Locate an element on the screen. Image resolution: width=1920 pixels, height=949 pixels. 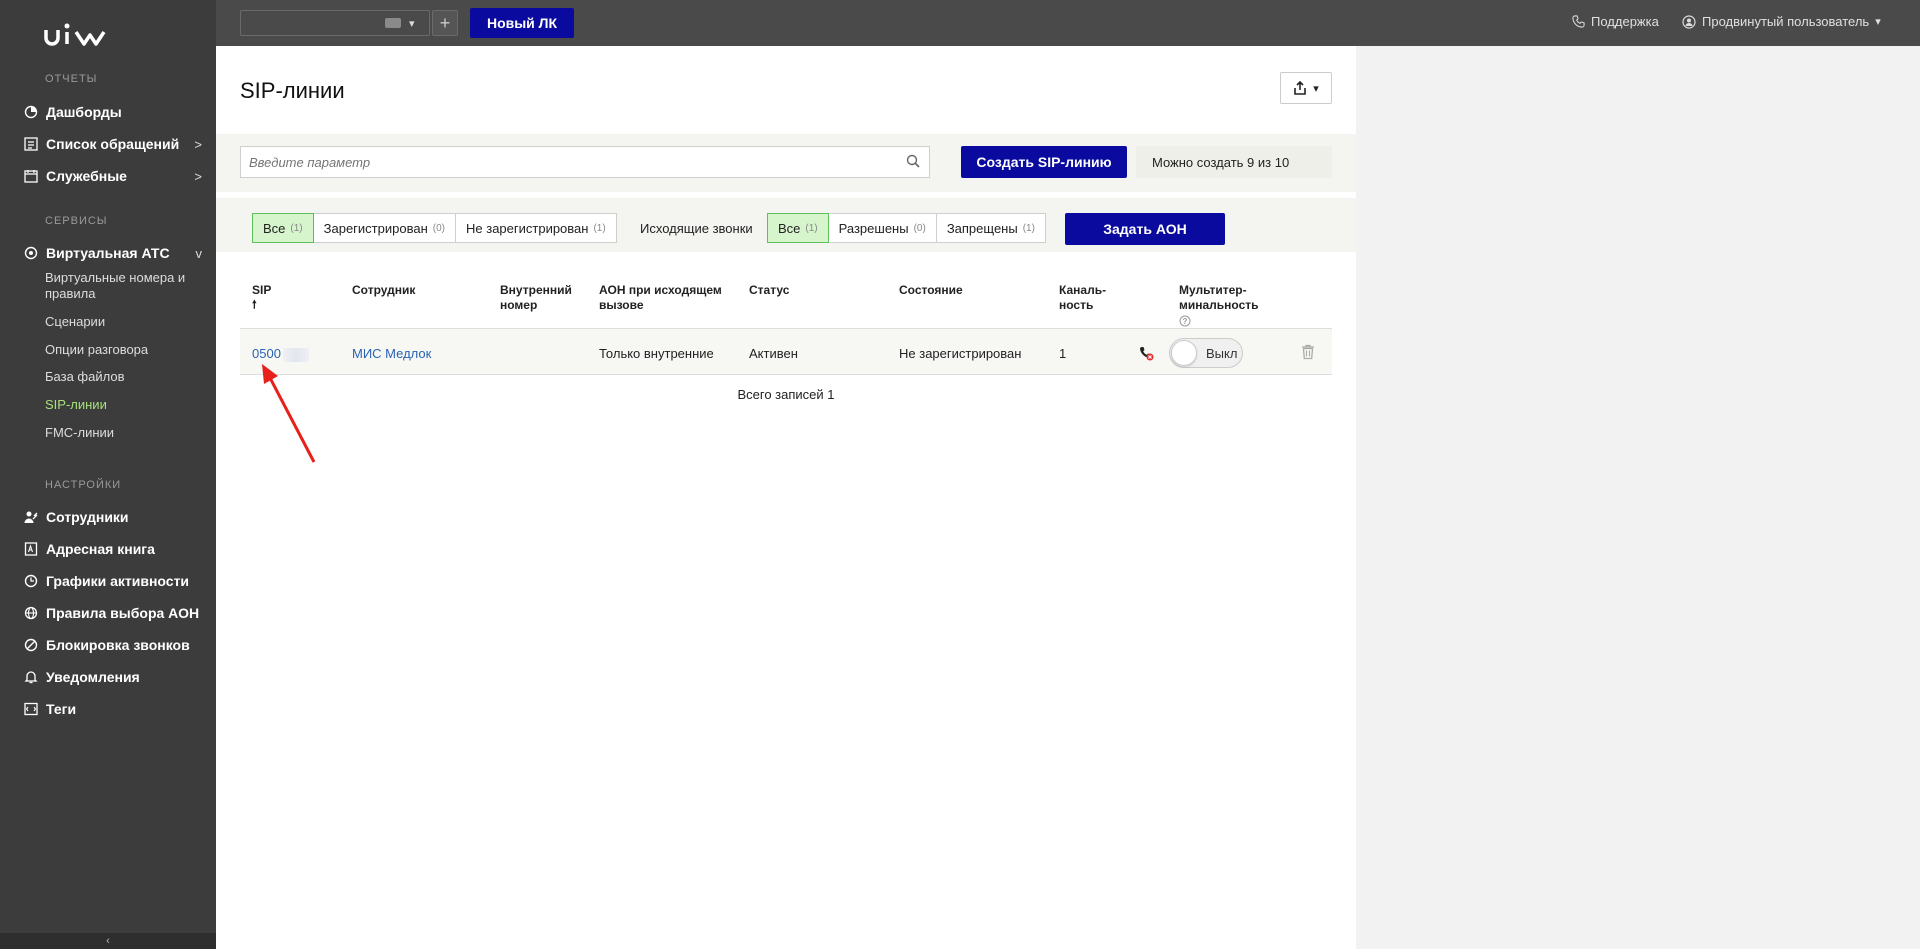
sidebar-item-requests-list: Список обращений > is located at coordinates (113, 144).